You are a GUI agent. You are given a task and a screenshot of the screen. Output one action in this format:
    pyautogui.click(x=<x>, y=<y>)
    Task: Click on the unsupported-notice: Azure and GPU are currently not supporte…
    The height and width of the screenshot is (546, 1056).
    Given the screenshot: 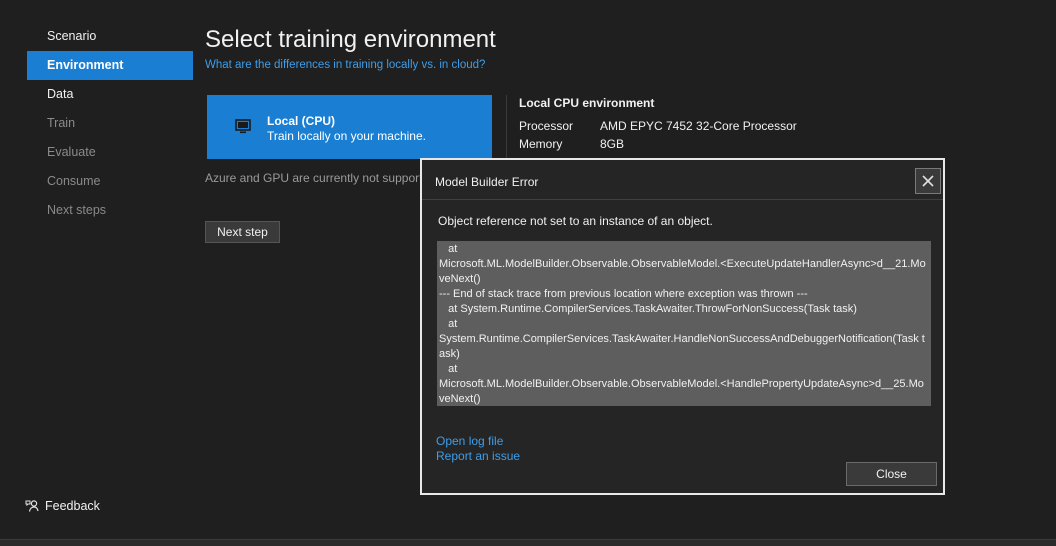 What is the action you would take?
    pyautogui.click(x=312, y=178)
    